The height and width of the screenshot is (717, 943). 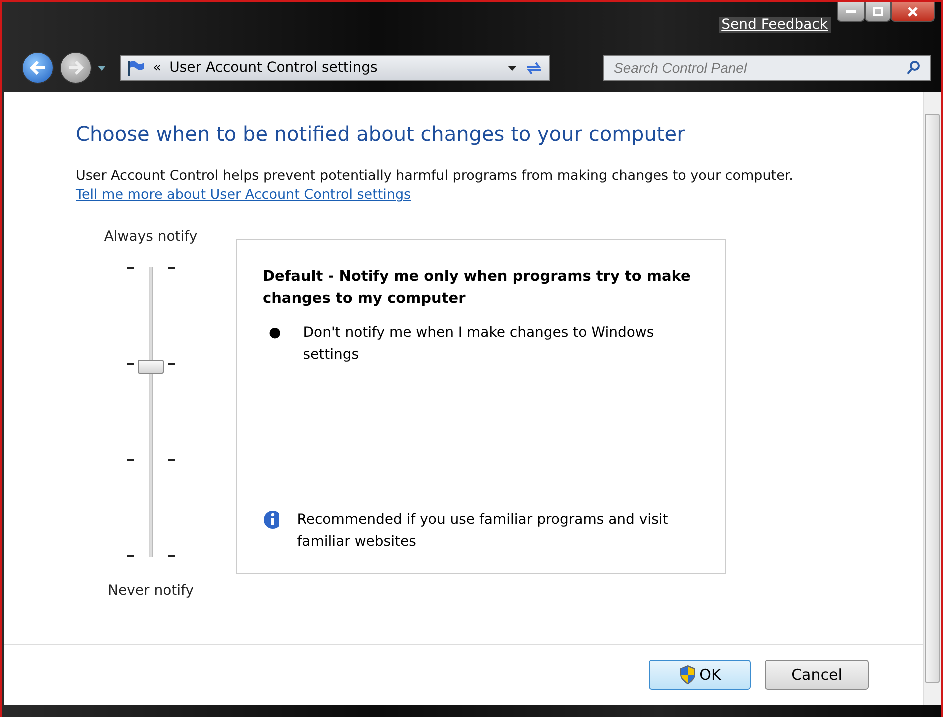 What do you see at coordinates (767, 68) in the screenshot?
I see `search-field: Search Control Panel` at bounding box center [767, 68].